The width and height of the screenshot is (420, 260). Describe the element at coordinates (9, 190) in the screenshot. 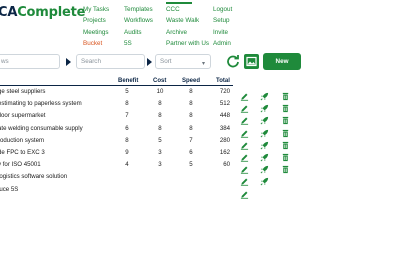

I see `row-title: luce 5S` at that location.